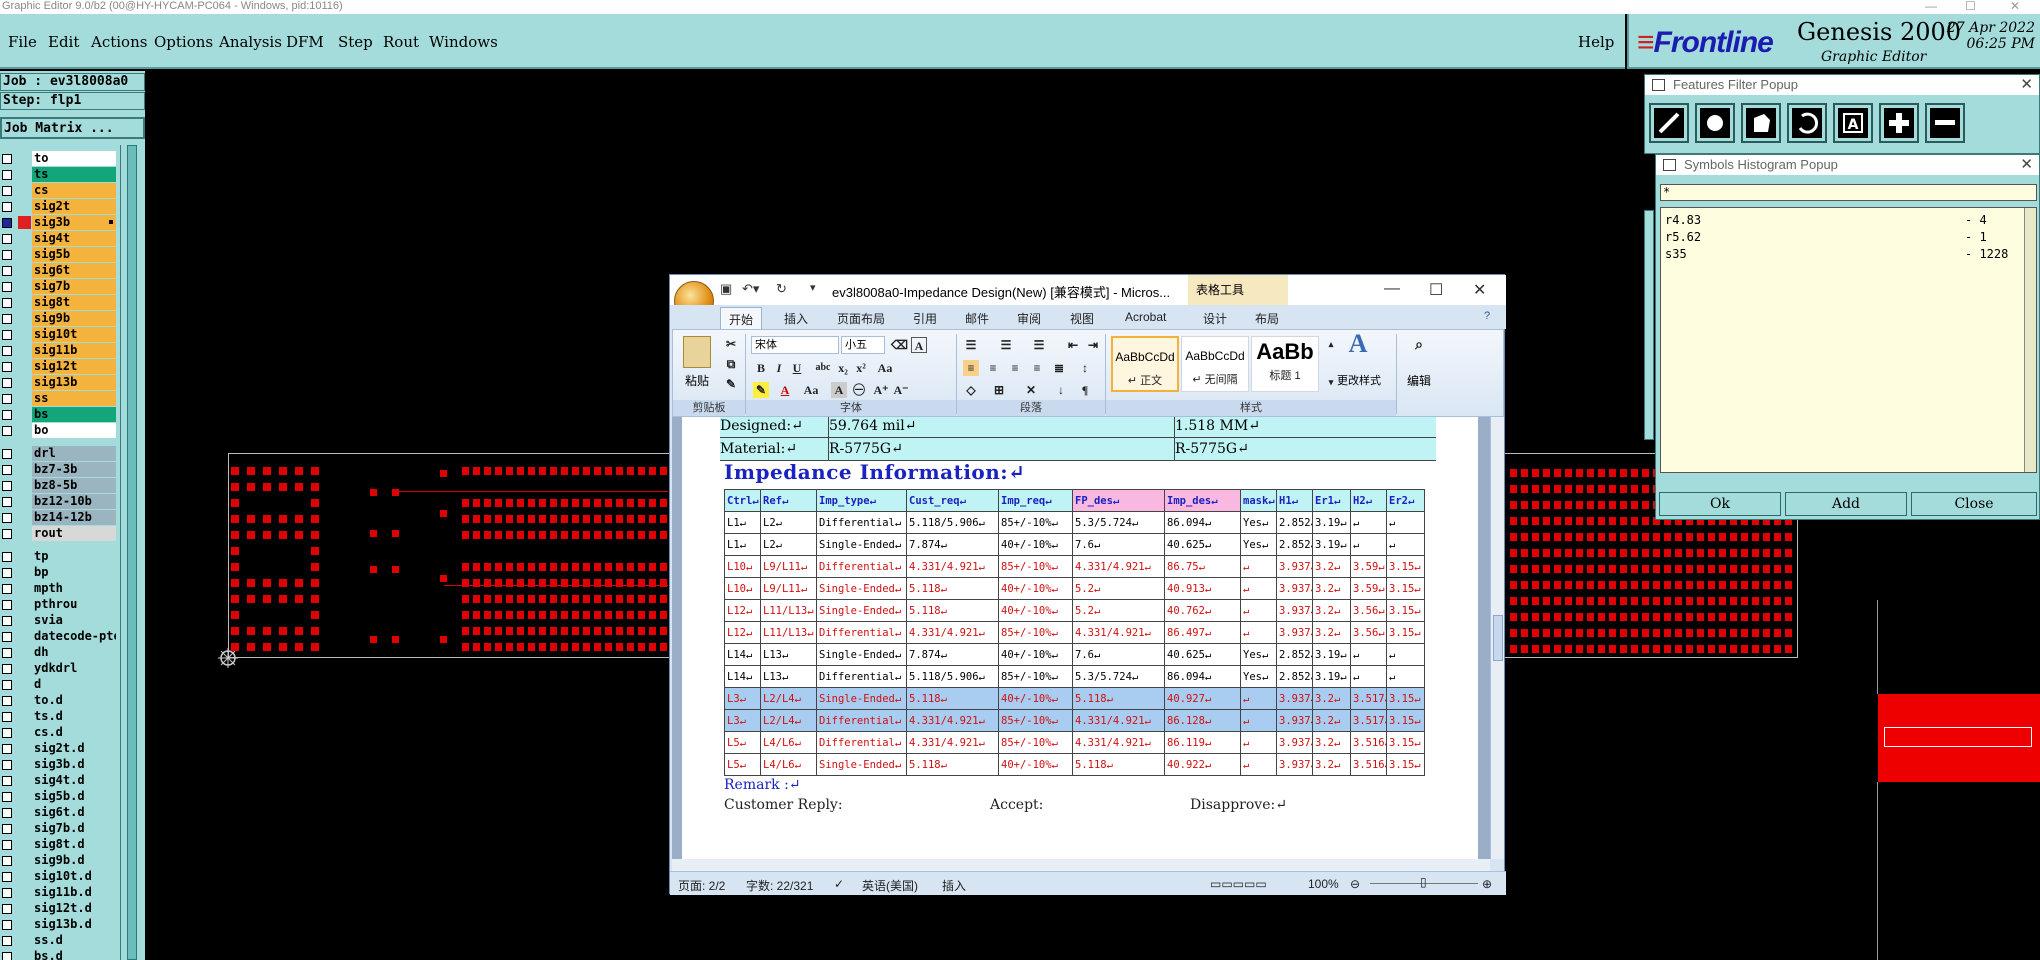  I want to click on numbering-icon: ☰, so click(1006, 345).